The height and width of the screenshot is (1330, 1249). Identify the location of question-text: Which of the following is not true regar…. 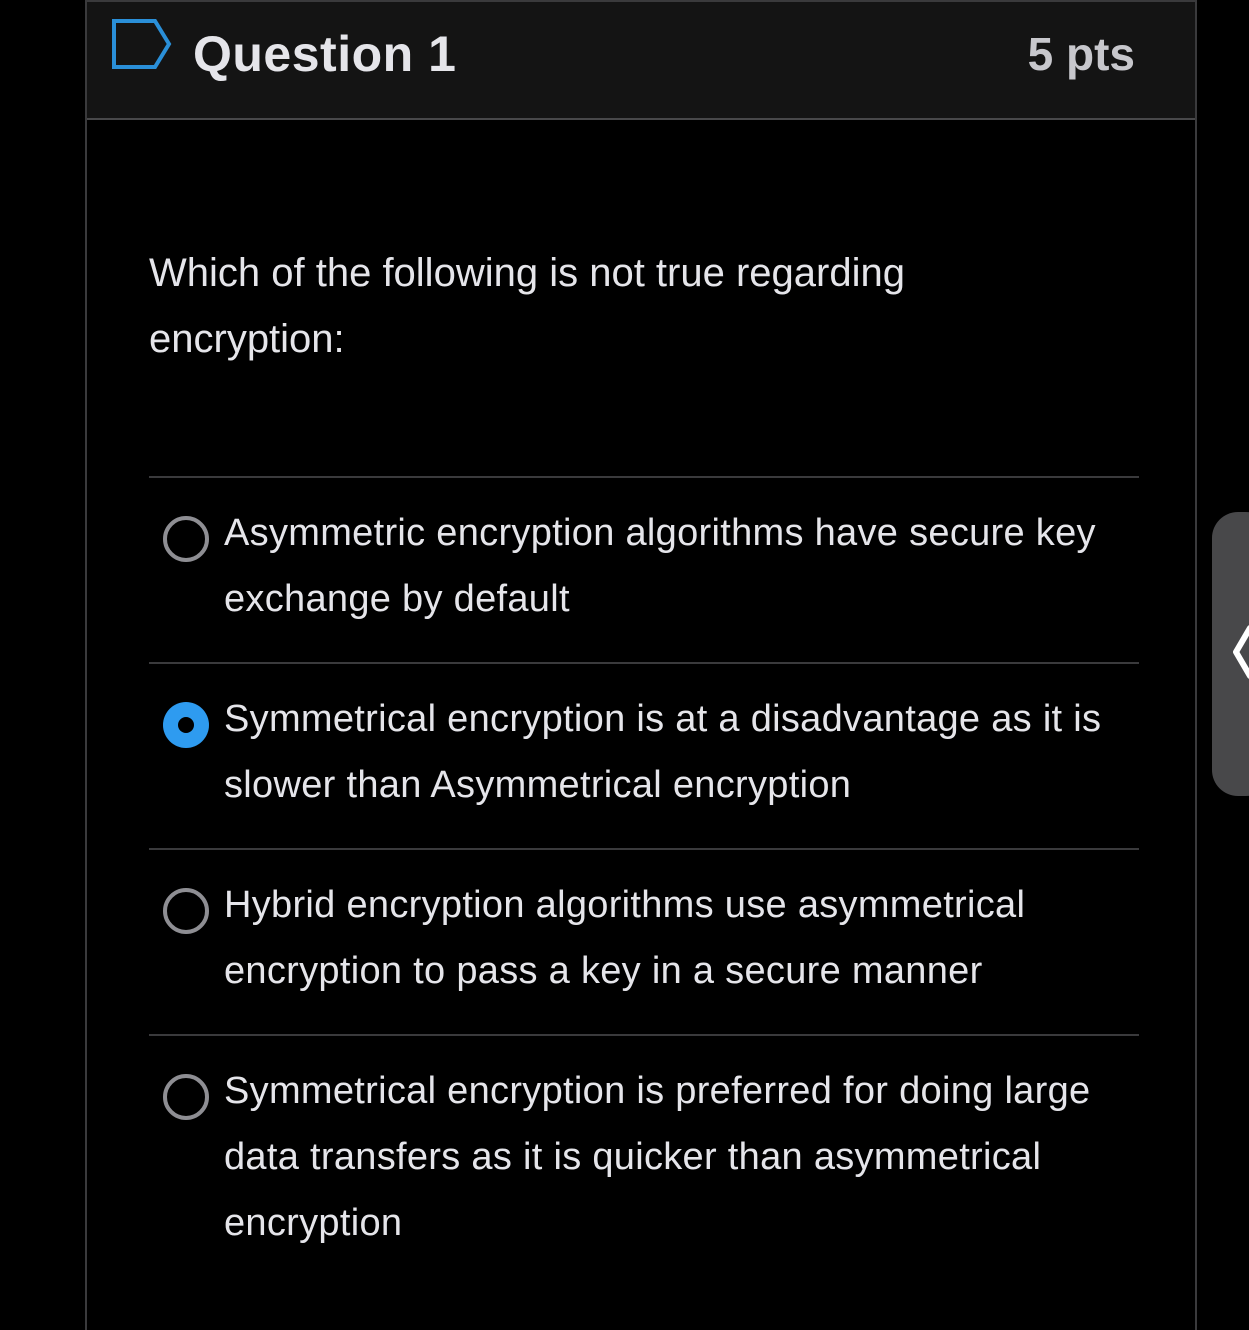
(527, 306).